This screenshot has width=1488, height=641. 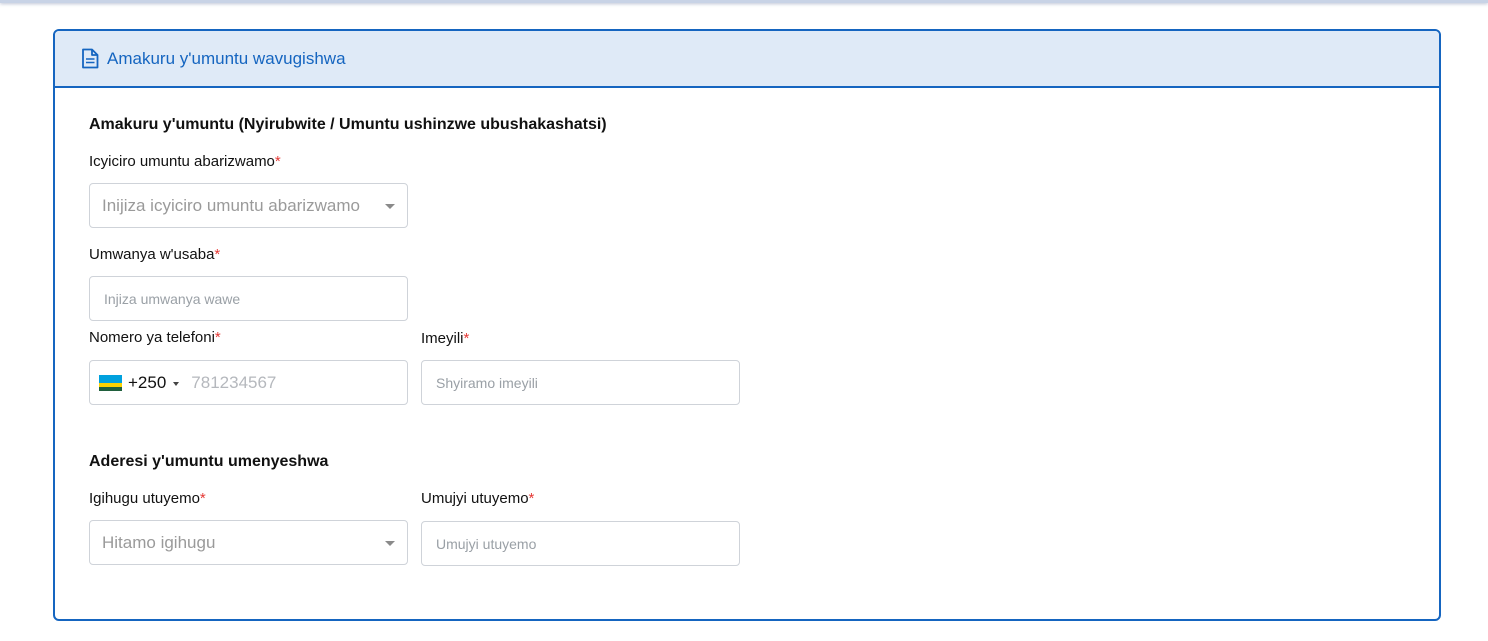 What do you see at coordinates (90, 58) in the screenshot?
I see `document-icon` at bounding box center [90, 58].